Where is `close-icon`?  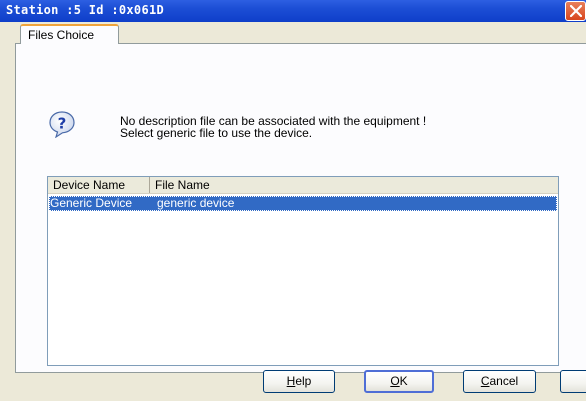 close-icon is located at coordinates (576, 11).